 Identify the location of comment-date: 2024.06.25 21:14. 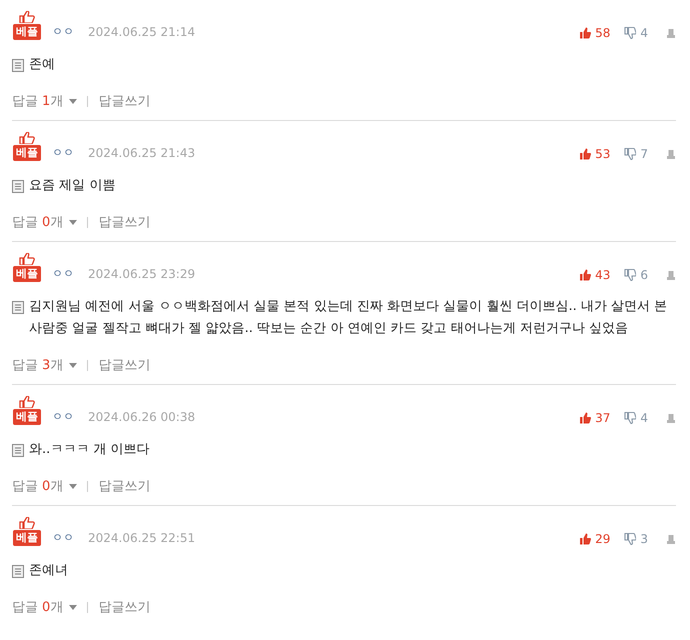
(142, 32).